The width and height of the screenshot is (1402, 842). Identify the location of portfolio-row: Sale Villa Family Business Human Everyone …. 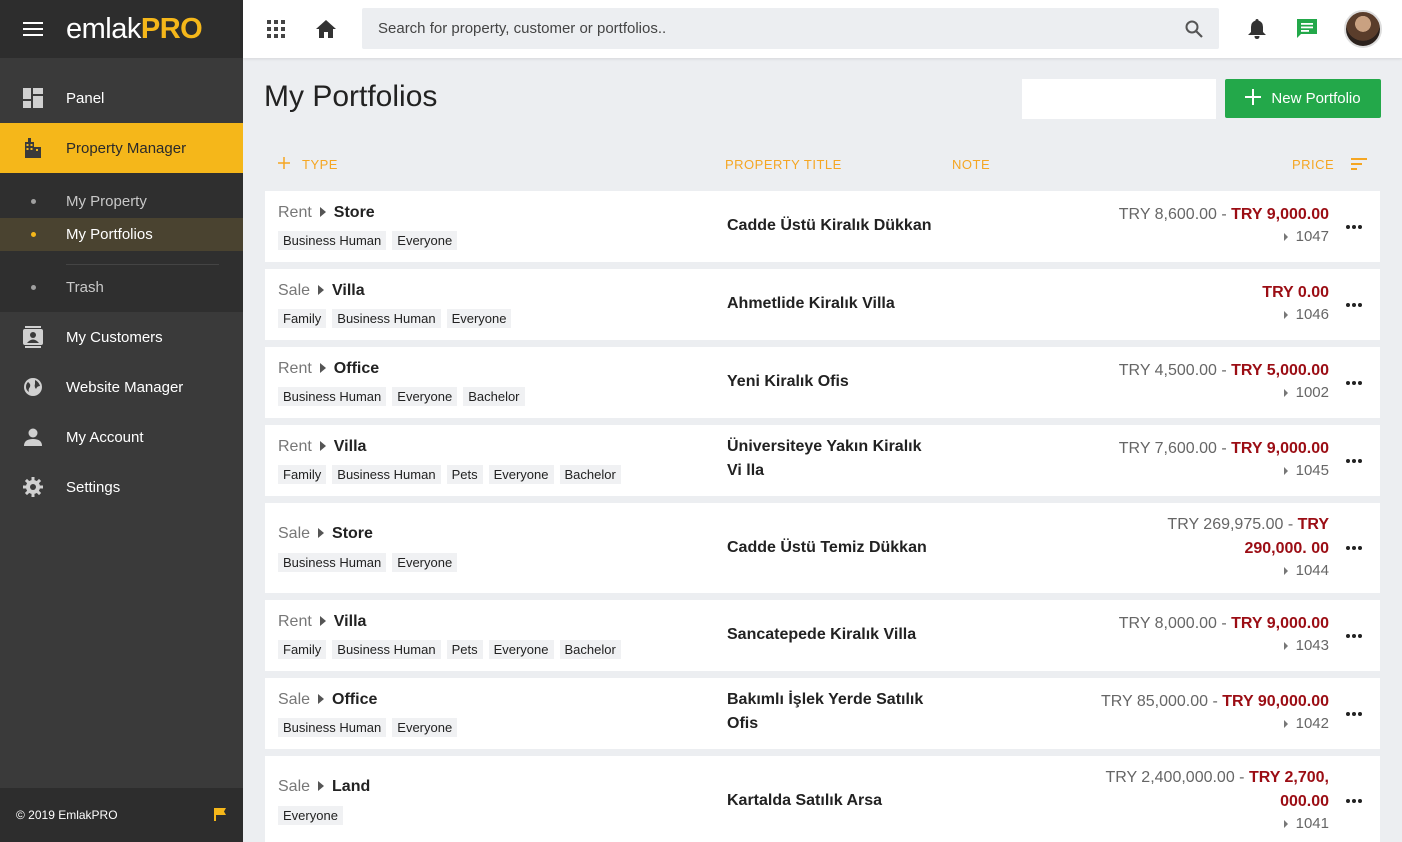
(822, 304).